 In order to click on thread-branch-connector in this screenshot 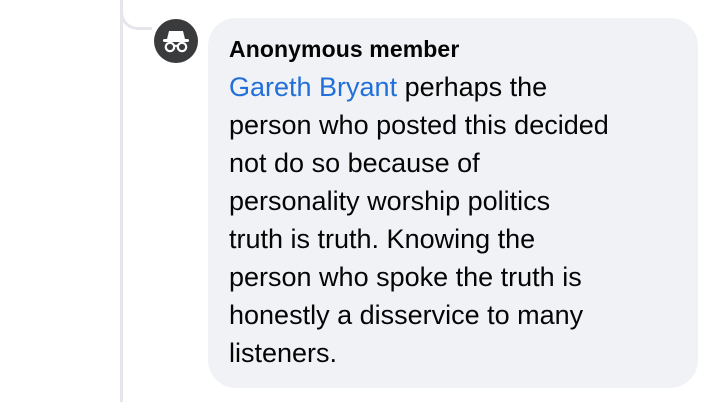, I will do `click(136, 15)`.